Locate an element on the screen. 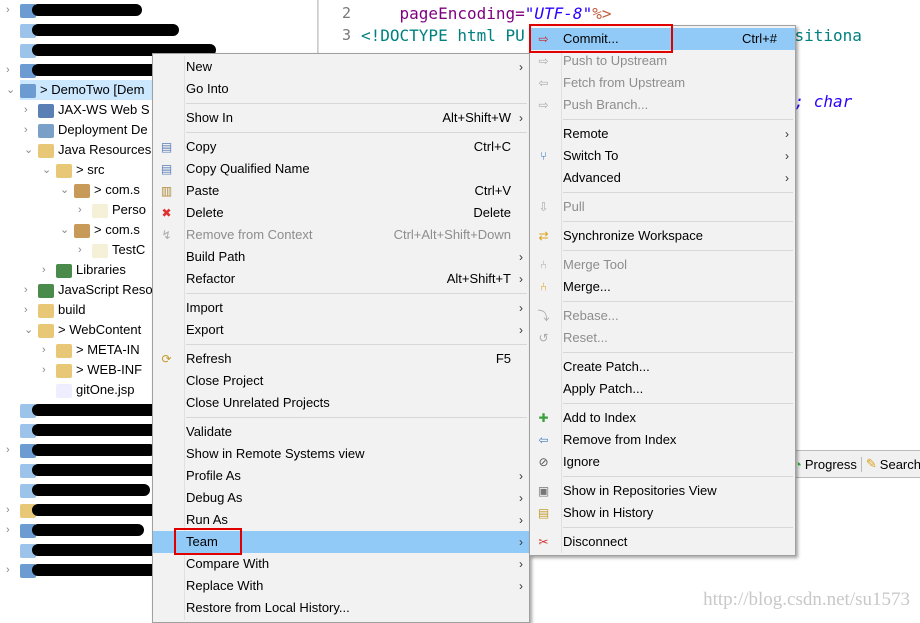  synchronize-icon: ⇄ is located at coordinates (543, 236).